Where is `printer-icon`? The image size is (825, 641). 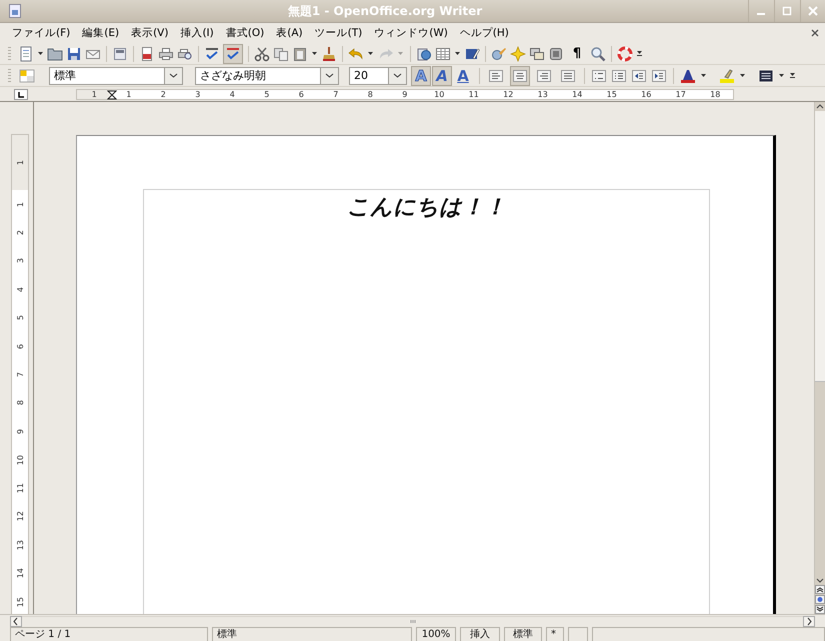 printer-icon is located at coordinates (166, 54).